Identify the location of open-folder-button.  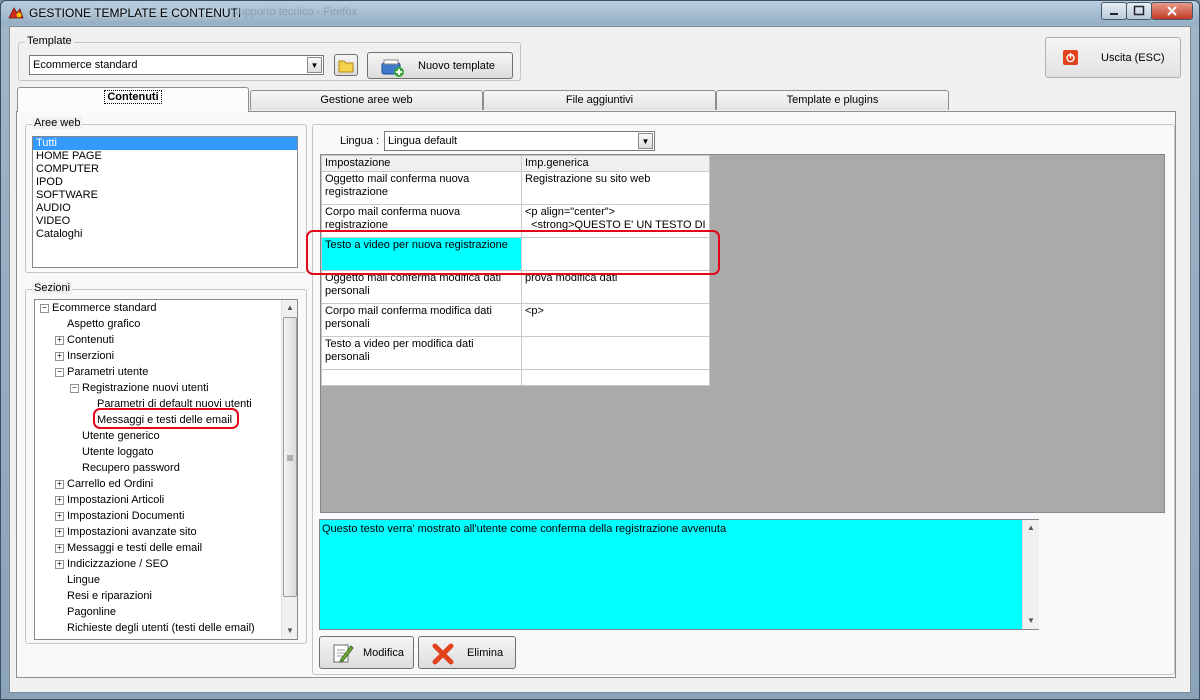
(346, 65).